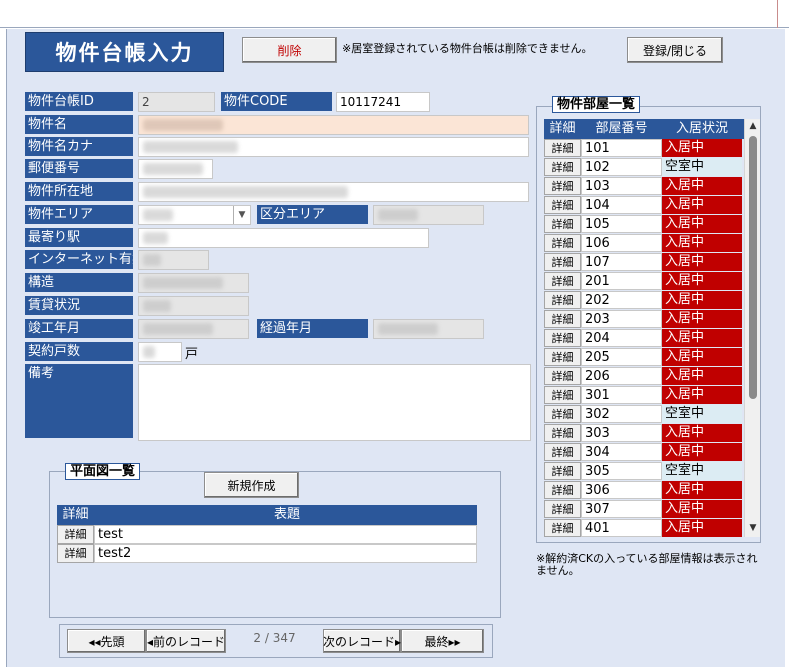  I want to click on first-record-button: ◂◂先頭, so click(106, 641).